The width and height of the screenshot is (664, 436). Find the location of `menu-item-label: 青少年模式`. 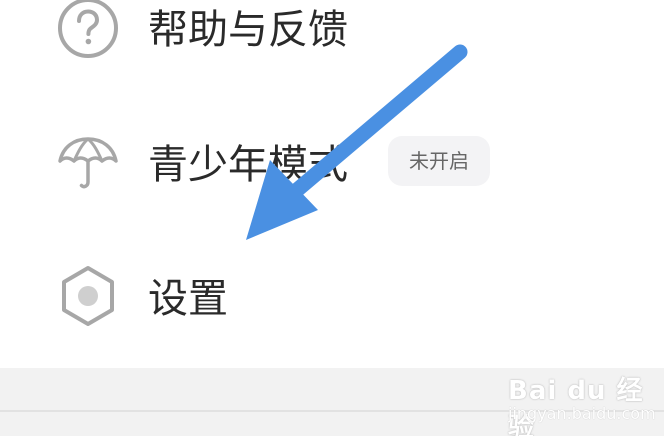

menu-item-label: 青少年模式 is located at coordinates (248, 165).